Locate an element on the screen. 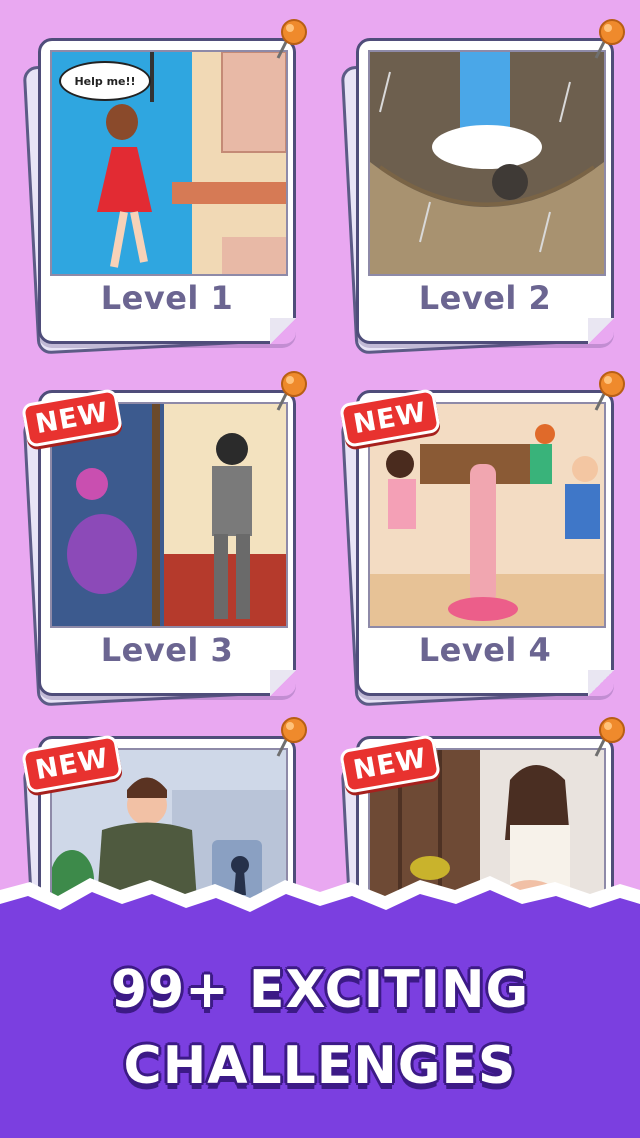  level-card-4: Level 4 NEW is located at coordinates (481, 539).